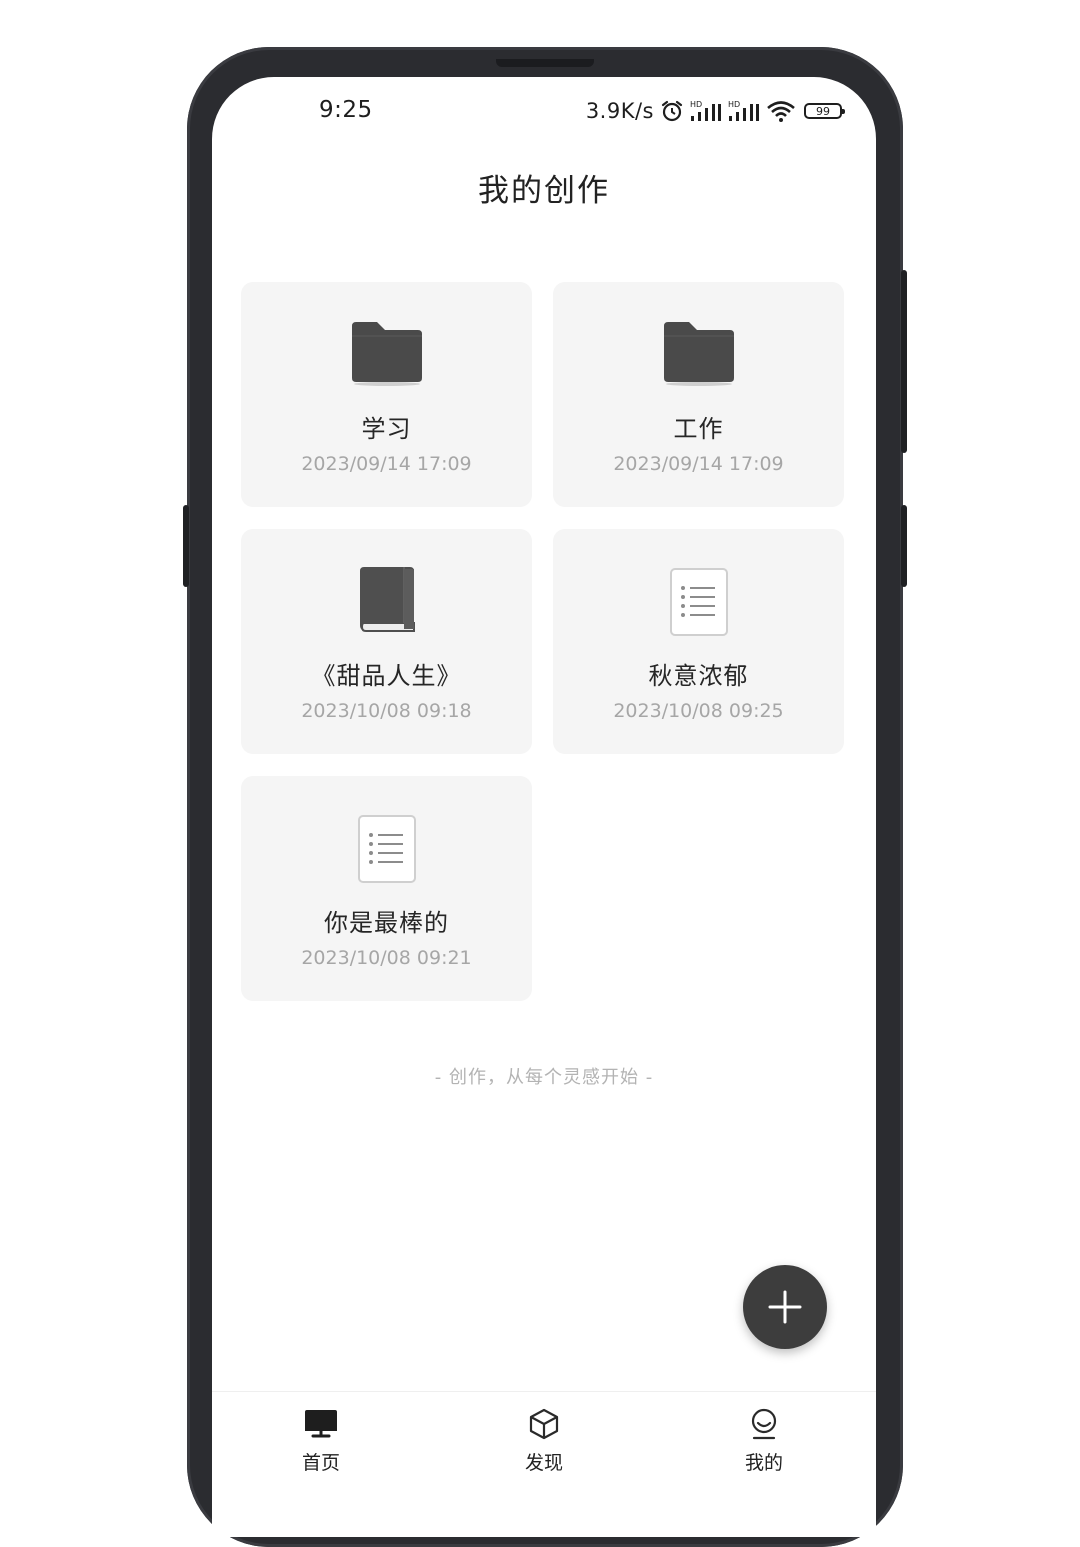 The width and height of the screenshot is (1080, 1547). I want to click on card-title: 秋意浓郁, so click(698, 676).